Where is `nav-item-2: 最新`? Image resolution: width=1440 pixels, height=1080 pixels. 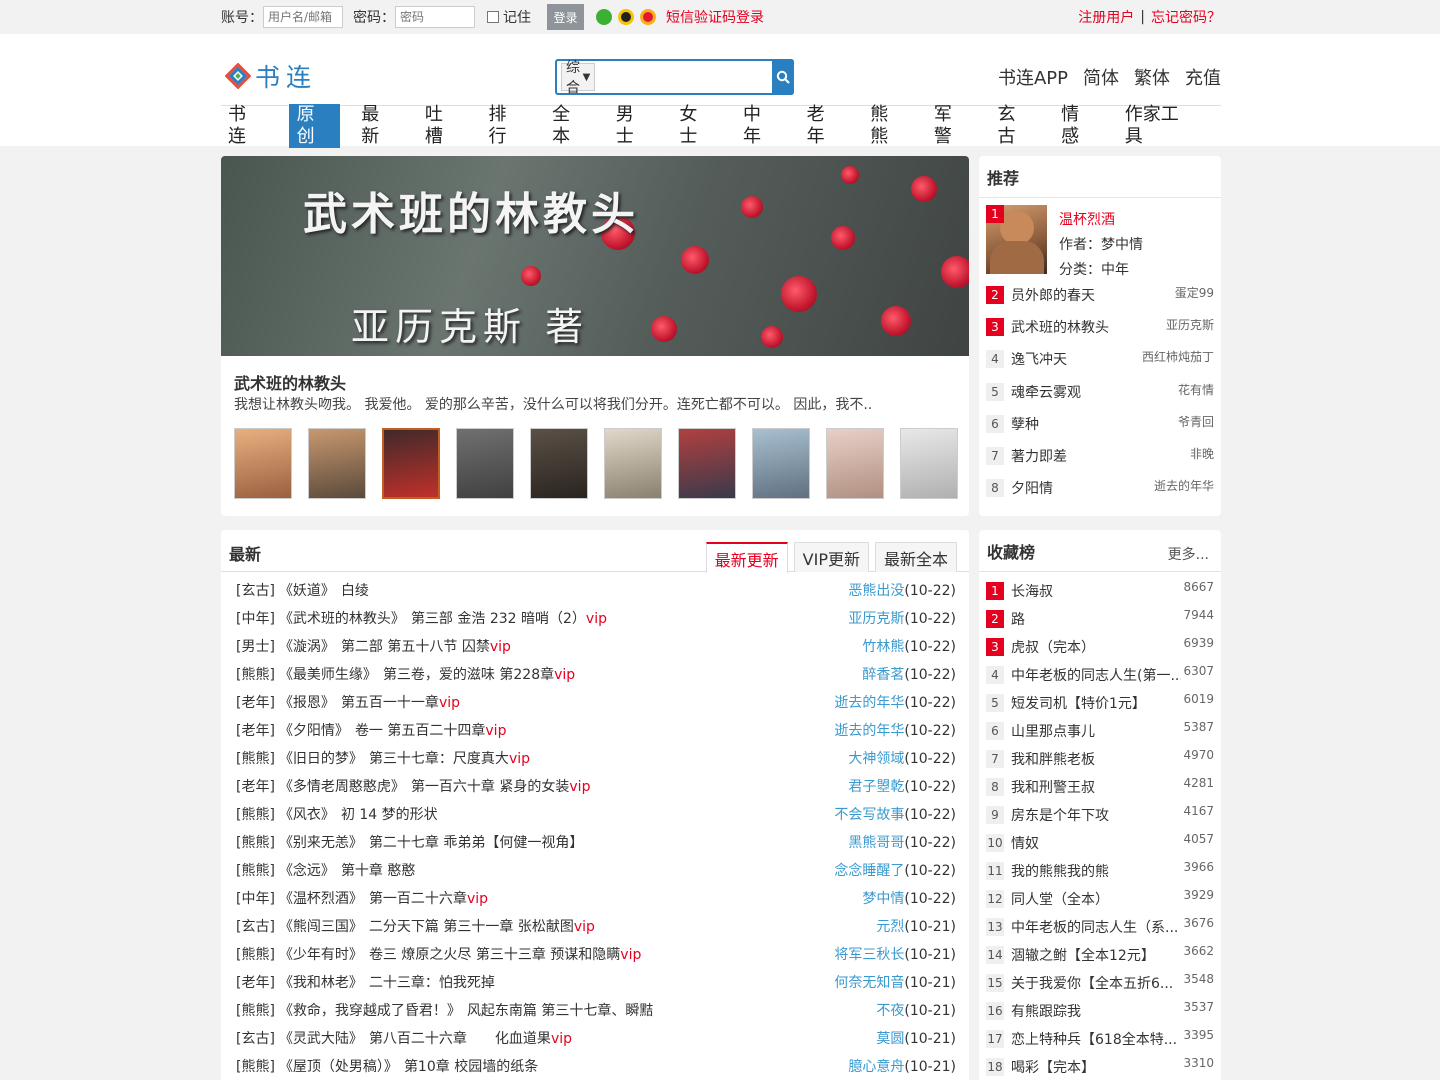 nav-item-2: 最新 is located at coordinates (379, 126).